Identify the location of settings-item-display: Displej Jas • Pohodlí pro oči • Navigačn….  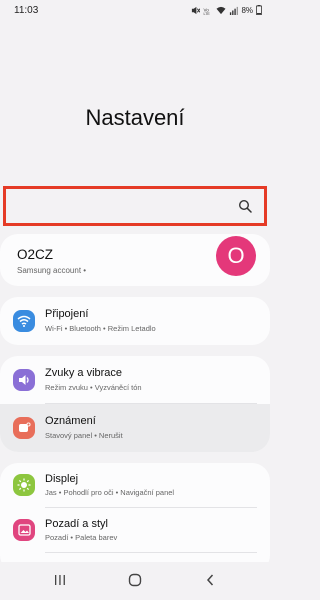
(135, 487).